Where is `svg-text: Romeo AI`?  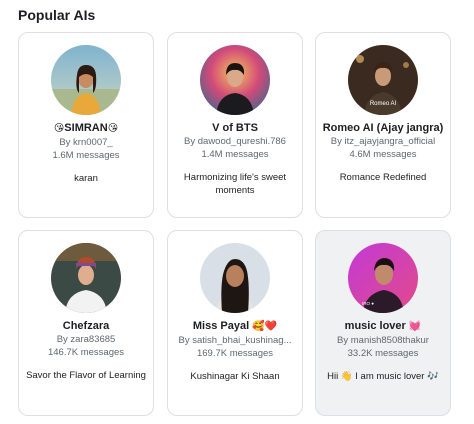
svg-text: Romeo AI is located at coordinates (383, 104).